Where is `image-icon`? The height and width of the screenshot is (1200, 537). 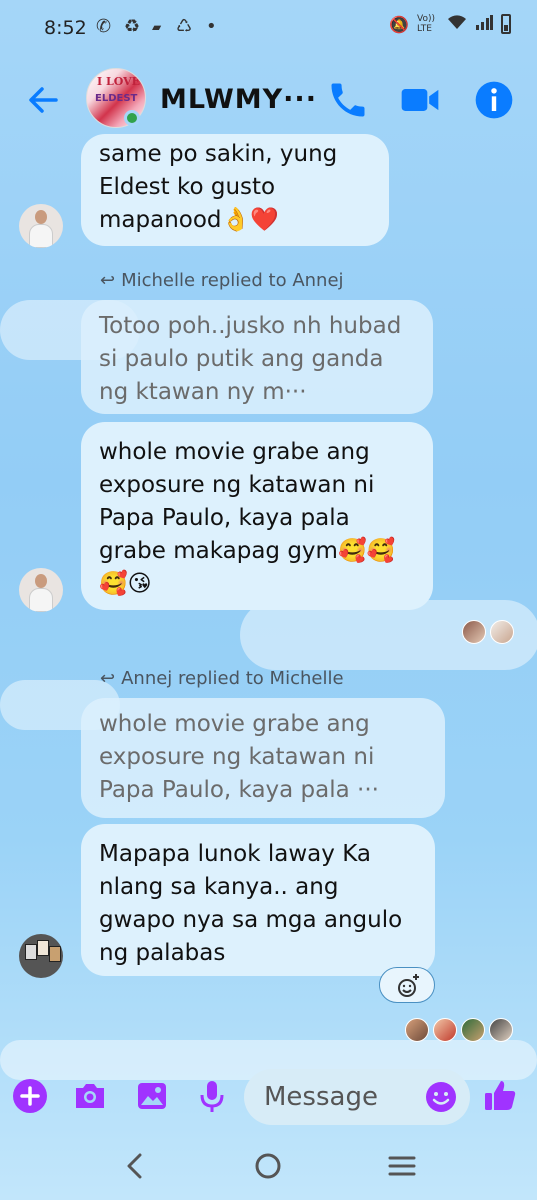
image-icon is located at coordinates (152, 1096).